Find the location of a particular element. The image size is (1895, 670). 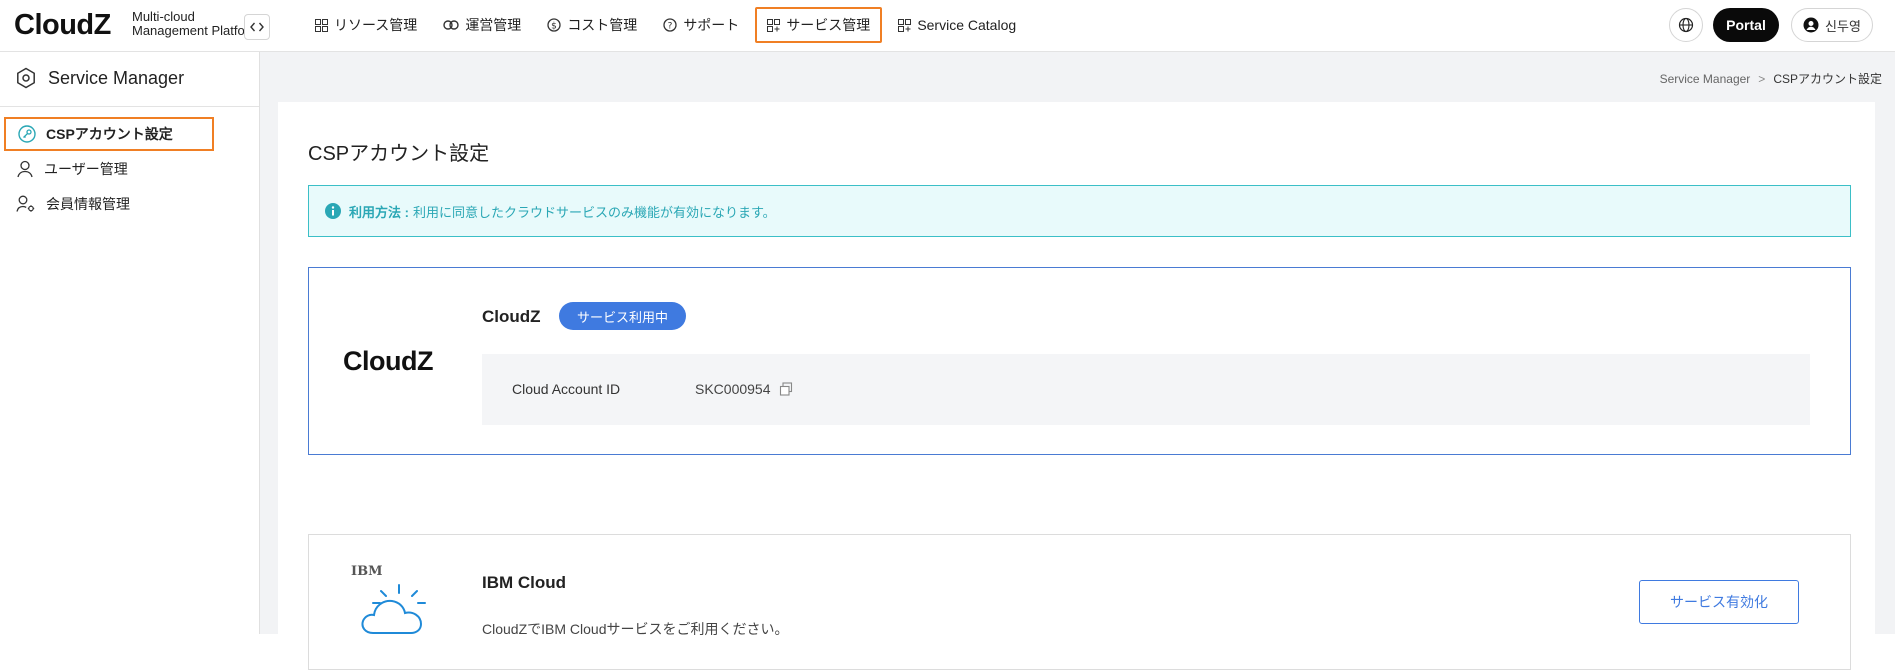

user-icon is located at coordinates (25, 169).